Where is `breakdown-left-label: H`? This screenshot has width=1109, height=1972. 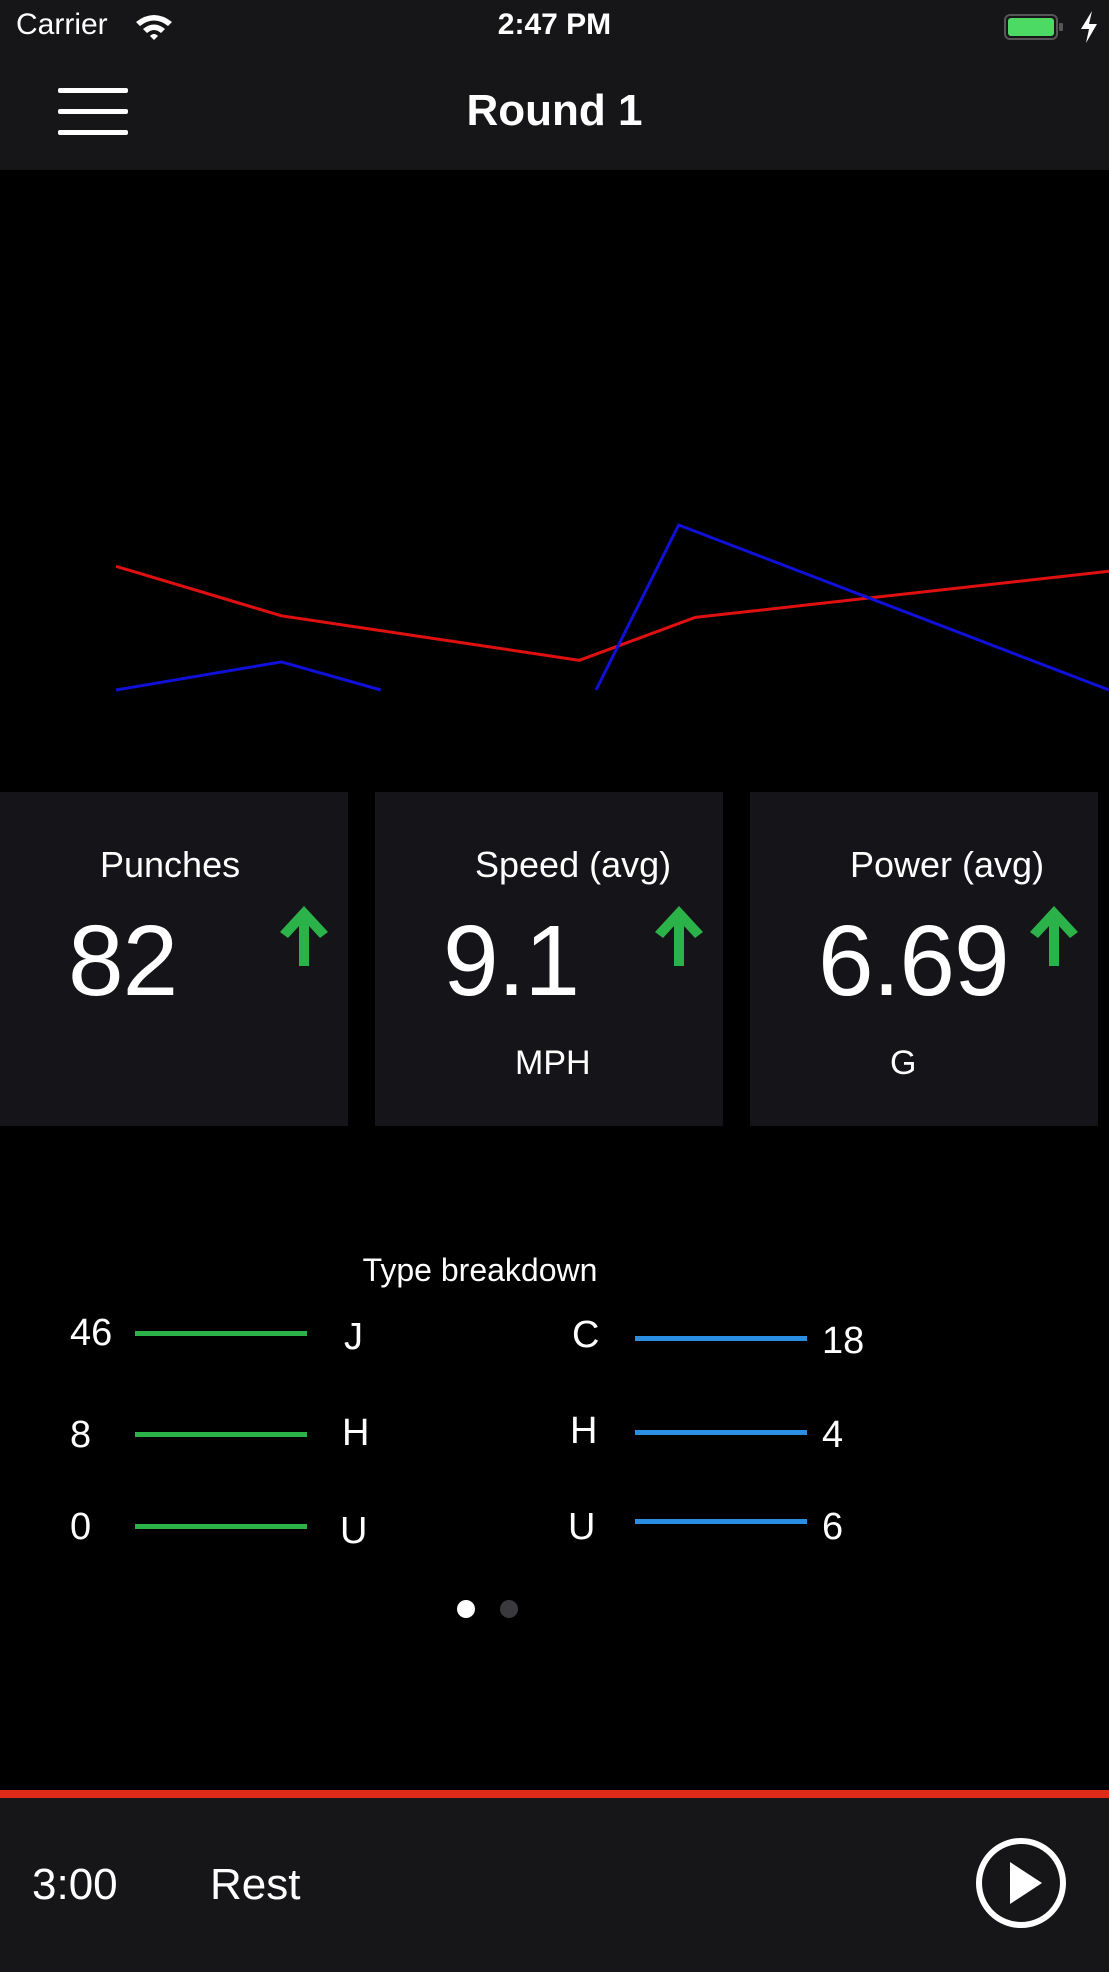 breakdown-left-label: H is located at coordinates (356, 1433).